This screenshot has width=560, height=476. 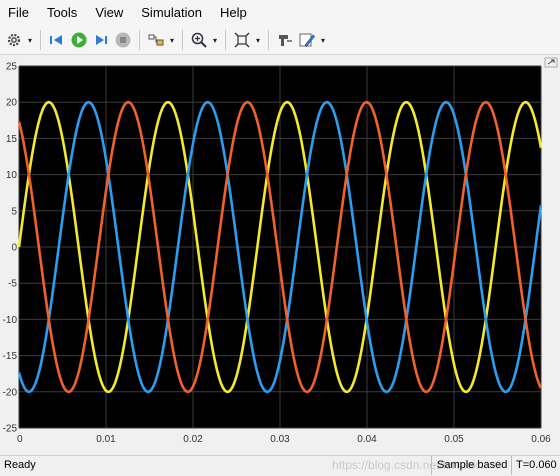 What do you see at coordinates (233, 13) in the screenshot?
I see `menu-help: Help` at bounding box center [233, 13].